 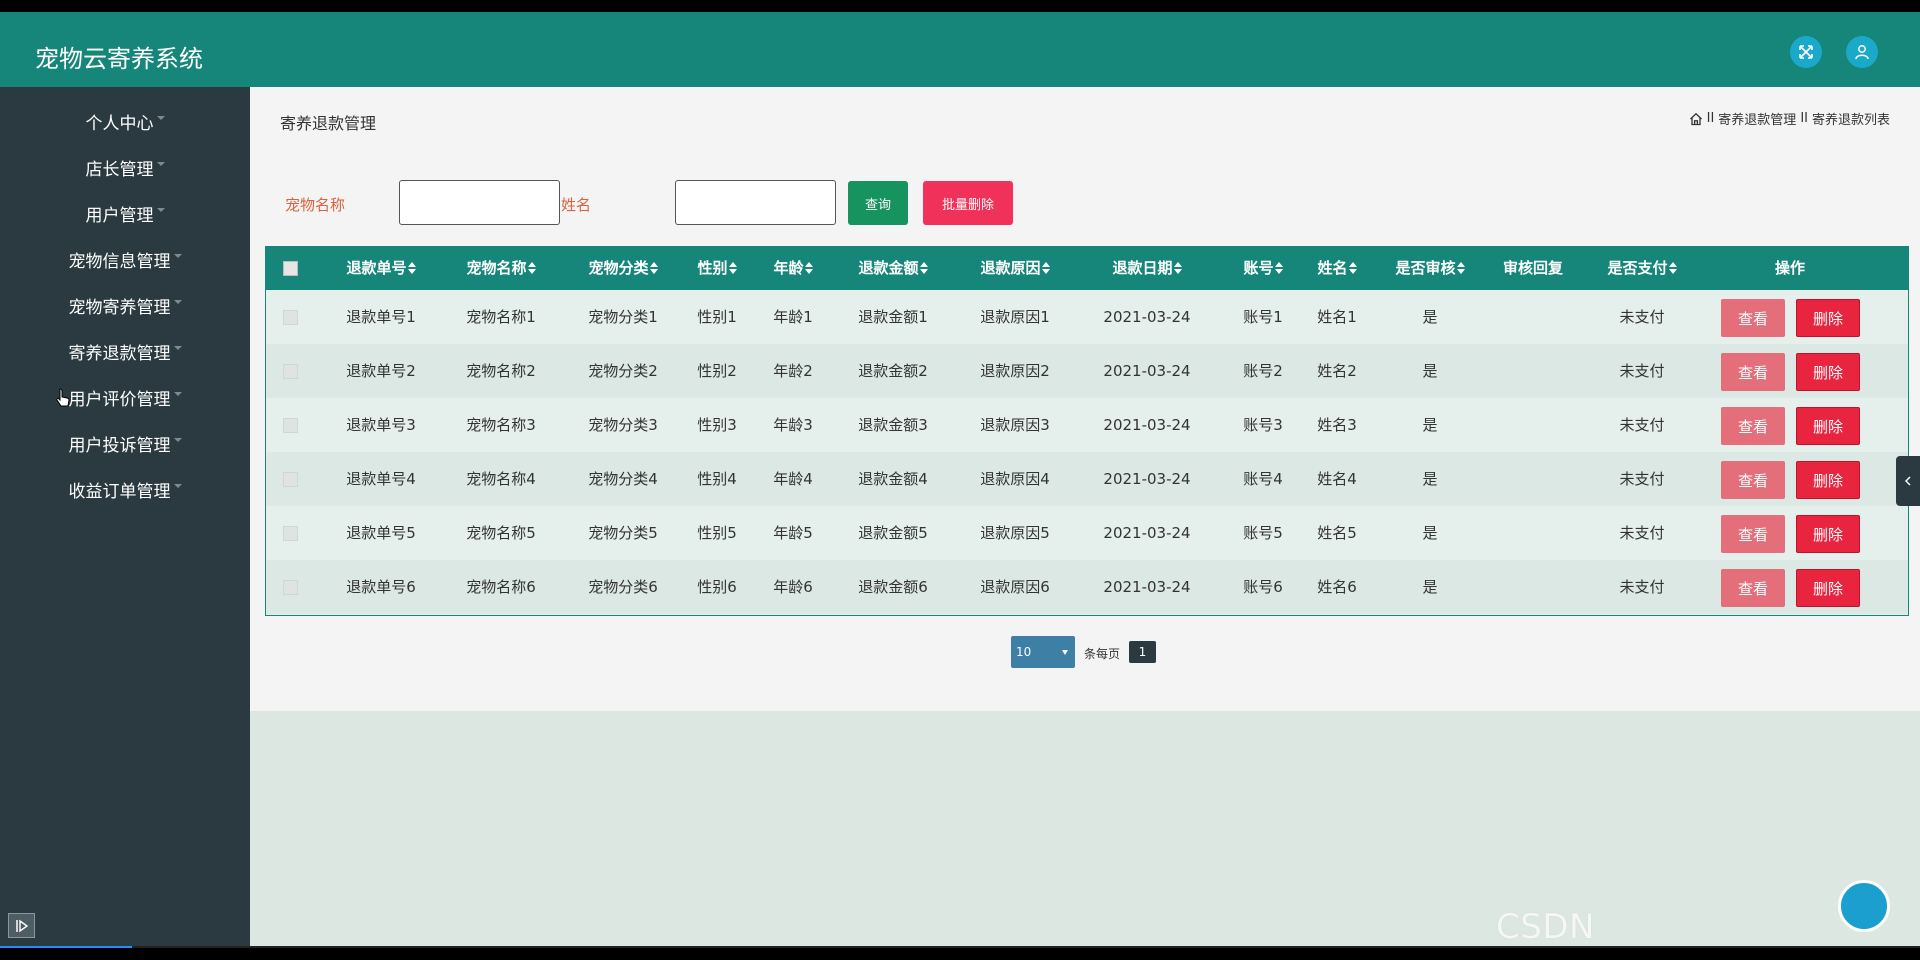 I want to click on cell-pet-name: 宠物名称4, so click(x=501, y=479).